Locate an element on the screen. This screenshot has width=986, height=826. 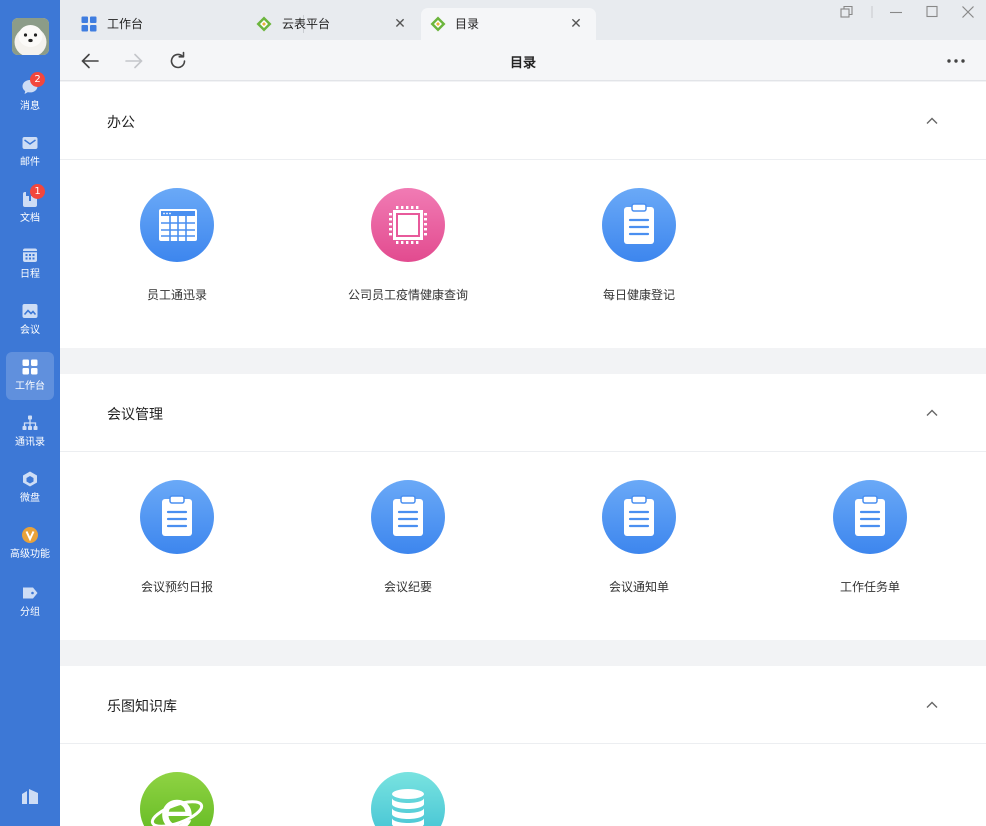
app-browser-link is located at coordinates (177, 799).